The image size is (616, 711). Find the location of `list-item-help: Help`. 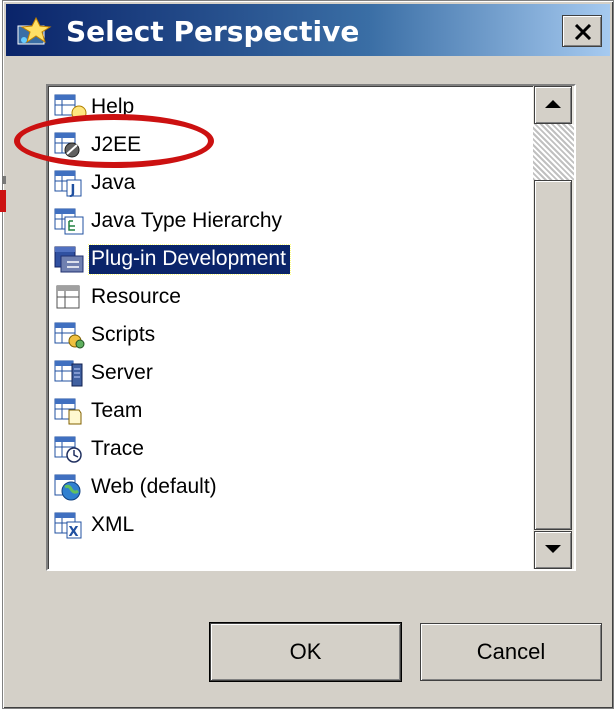

list-item-help: Help is located at coordinates (95, 107).